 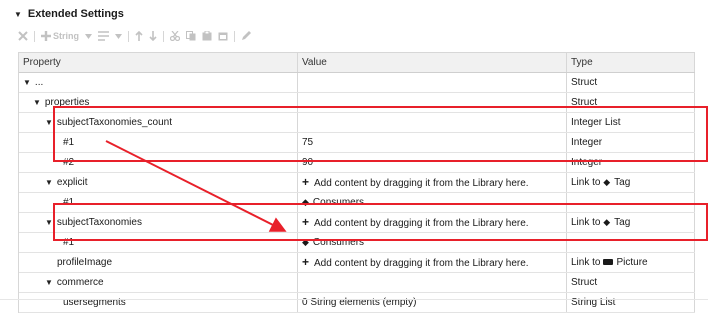 I want to click on property-cell: ▼ explicit, so click(x=158, y=182).